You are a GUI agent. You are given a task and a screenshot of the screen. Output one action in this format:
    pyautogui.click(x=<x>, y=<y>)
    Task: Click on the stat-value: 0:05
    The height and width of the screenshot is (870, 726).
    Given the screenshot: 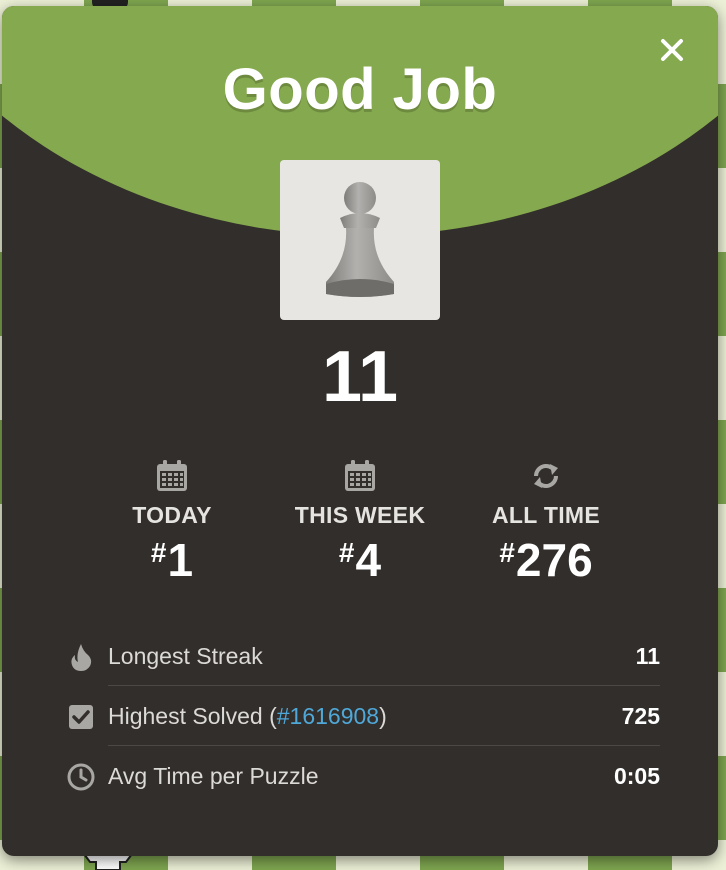 What is the action you would take?
    pyautogui.click(x=636, y=776)
    